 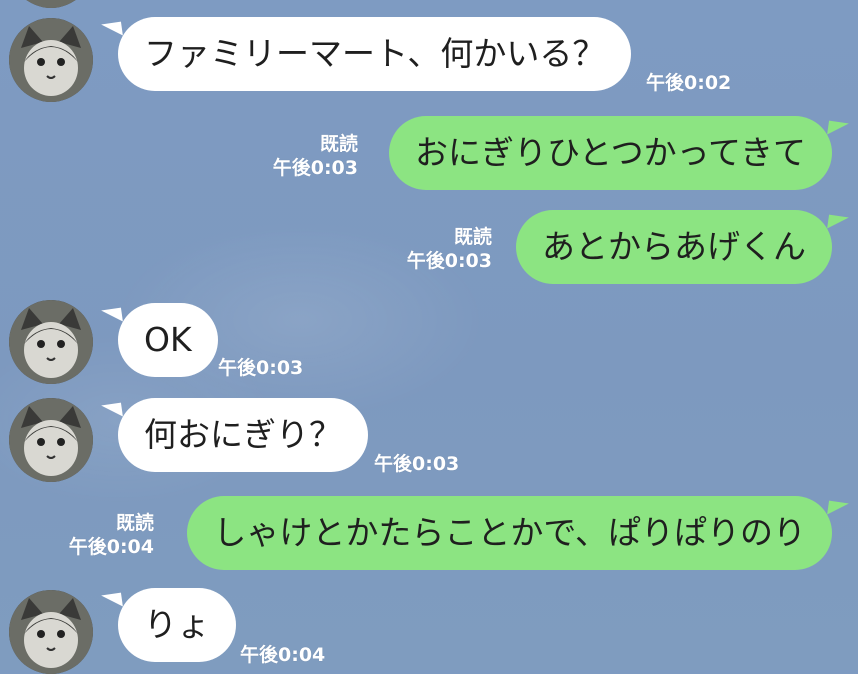 I want to click on message-meta: 既読 午後0:04, so click(x=104, y=535).